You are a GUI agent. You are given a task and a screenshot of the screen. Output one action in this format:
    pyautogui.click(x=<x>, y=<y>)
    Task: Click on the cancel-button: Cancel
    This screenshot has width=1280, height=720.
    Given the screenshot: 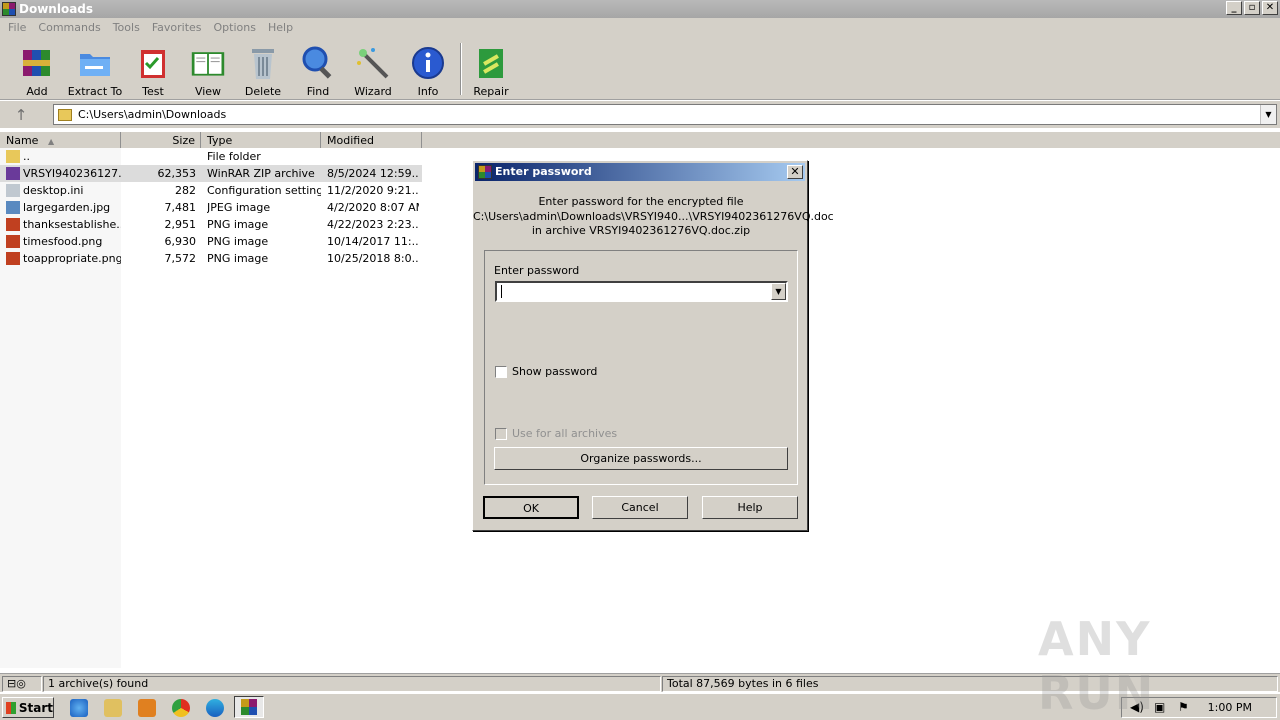 What is the action you would take?
    pyautogui.click(x=640, y=507)
    